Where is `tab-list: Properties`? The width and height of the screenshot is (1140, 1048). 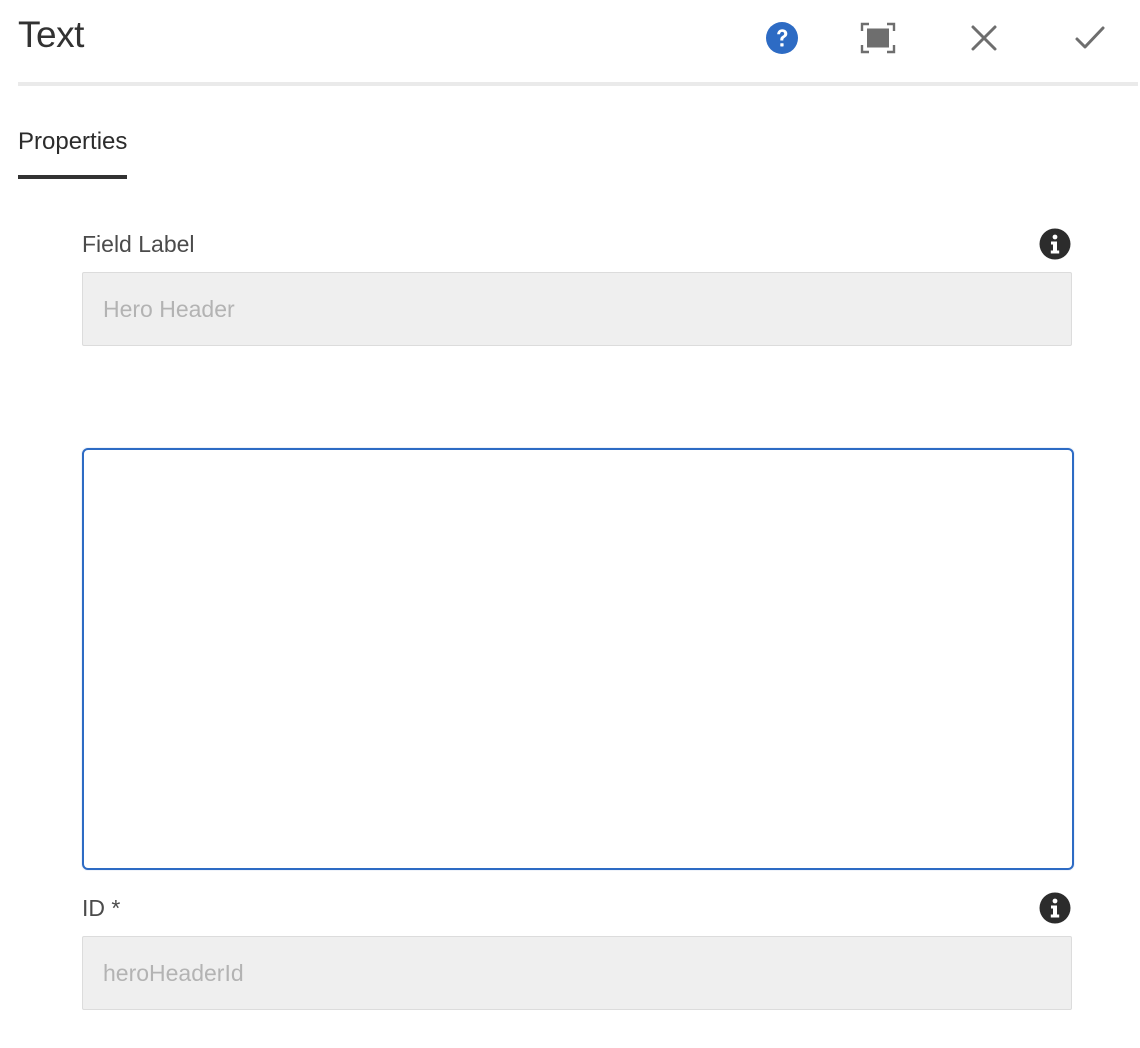
tab-list: Properties is located at coordinates (73, 153).